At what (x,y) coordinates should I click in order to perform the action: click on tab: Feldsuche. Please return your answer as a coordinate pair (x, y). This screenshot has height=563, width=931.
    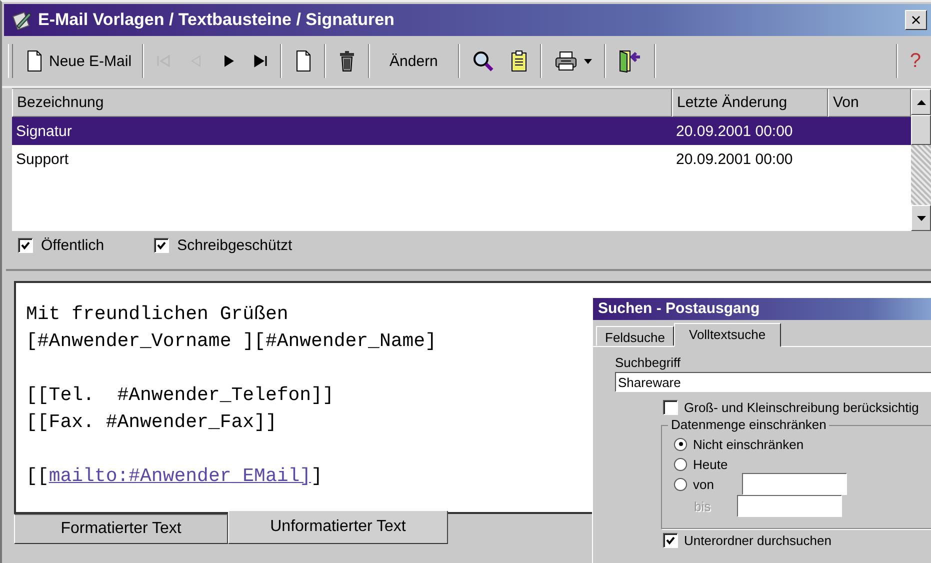
    Looking at the image, I should click on (635, 336).